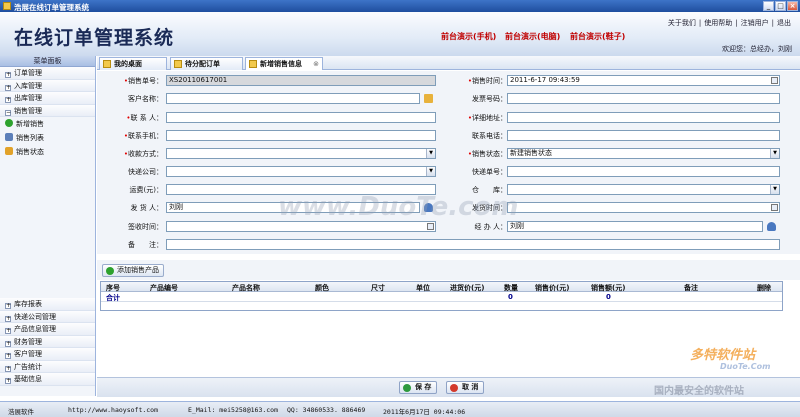  Describe the element at coordinates (47, 304) in the screenshot. I see `sidebar-item-stock-report: + 库存报表` at that location.